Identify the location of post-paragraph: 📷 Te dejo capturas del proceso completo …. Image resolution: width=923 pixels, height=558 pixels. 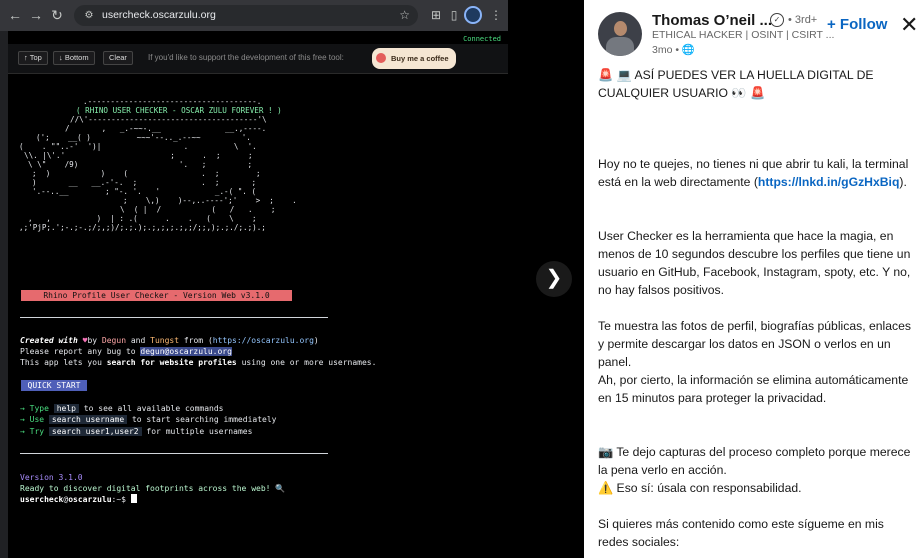
(754, 461).